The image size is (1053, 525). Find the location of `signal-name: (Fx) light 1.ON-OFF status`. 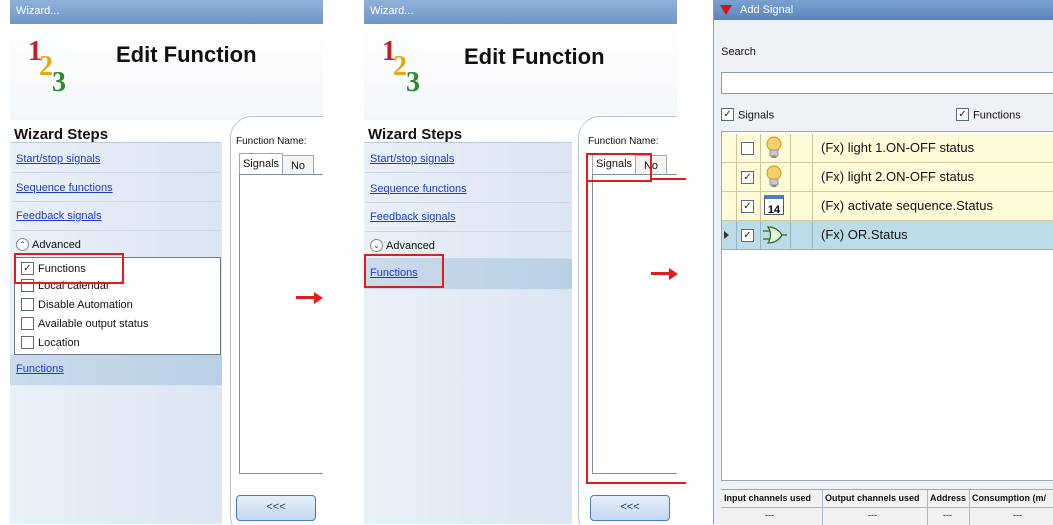

signal-name: (Fx) light 1.ON-OFF status is located at coordinates (898, 147).